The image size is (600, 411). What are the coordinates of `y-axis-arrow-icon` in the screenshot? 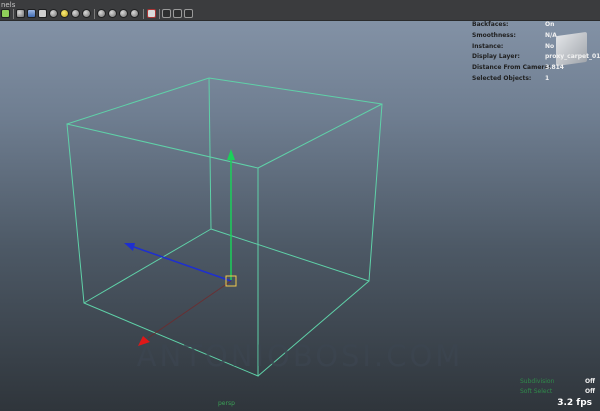 It's located at (231, 154).